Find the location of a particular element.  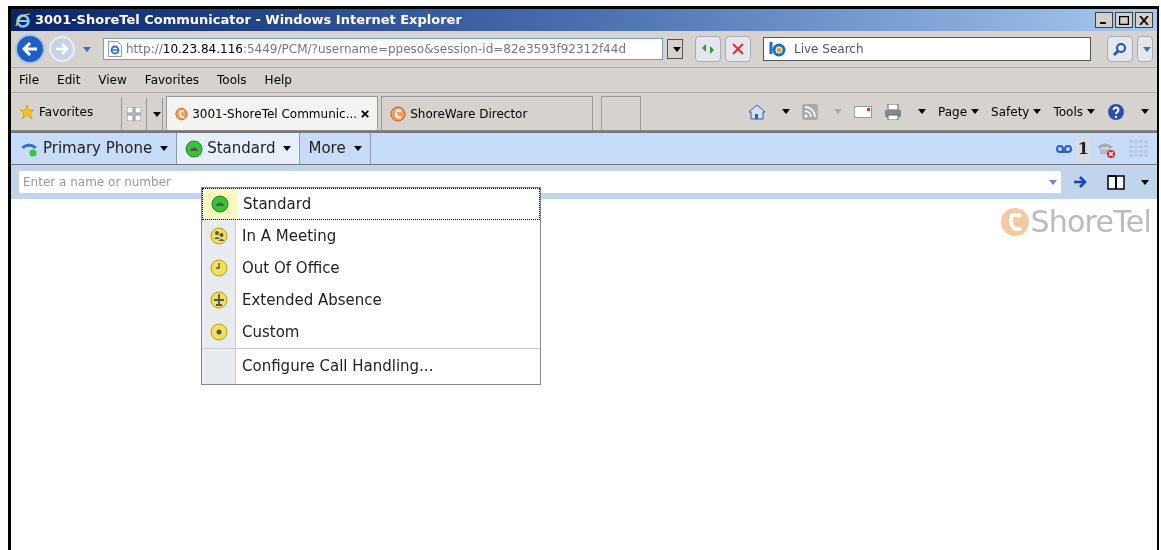

menu-item: Help is located at coordinates (278, 80).